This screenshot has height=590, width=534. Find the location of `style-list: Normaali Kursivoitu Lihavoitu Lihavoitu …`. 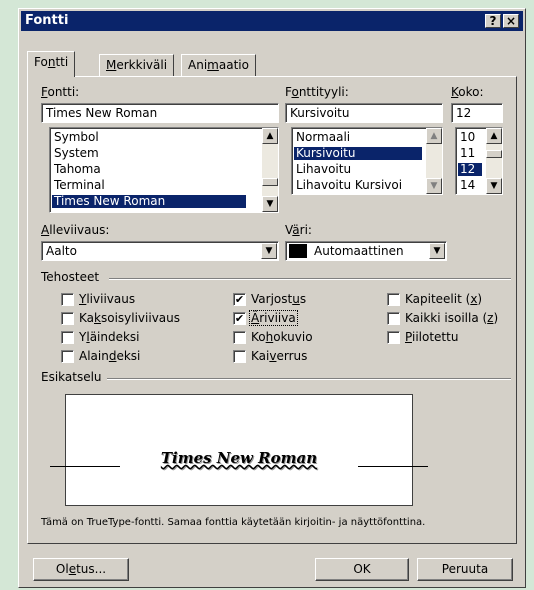

style-list: Normaali Kursivoitu Lihavoitu Lihavoitu … is located at coordinates (367, 161).